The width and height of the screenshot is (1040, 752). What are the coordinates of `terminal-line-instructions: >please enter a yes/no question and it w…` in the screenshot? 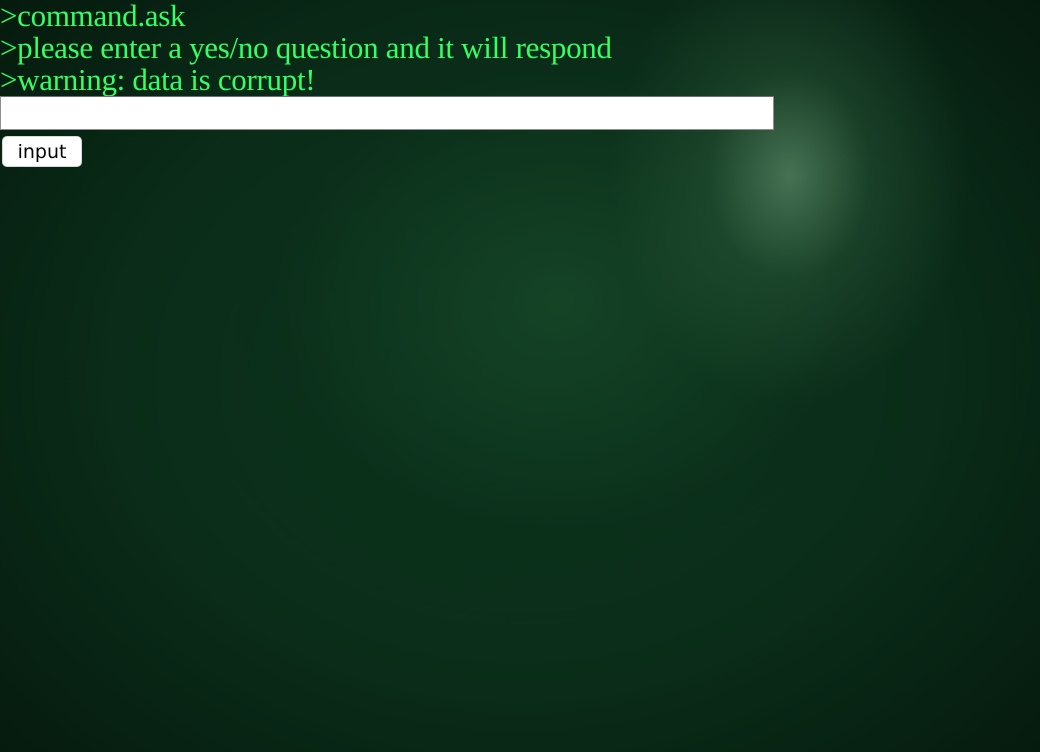 It's located at (306, 47).